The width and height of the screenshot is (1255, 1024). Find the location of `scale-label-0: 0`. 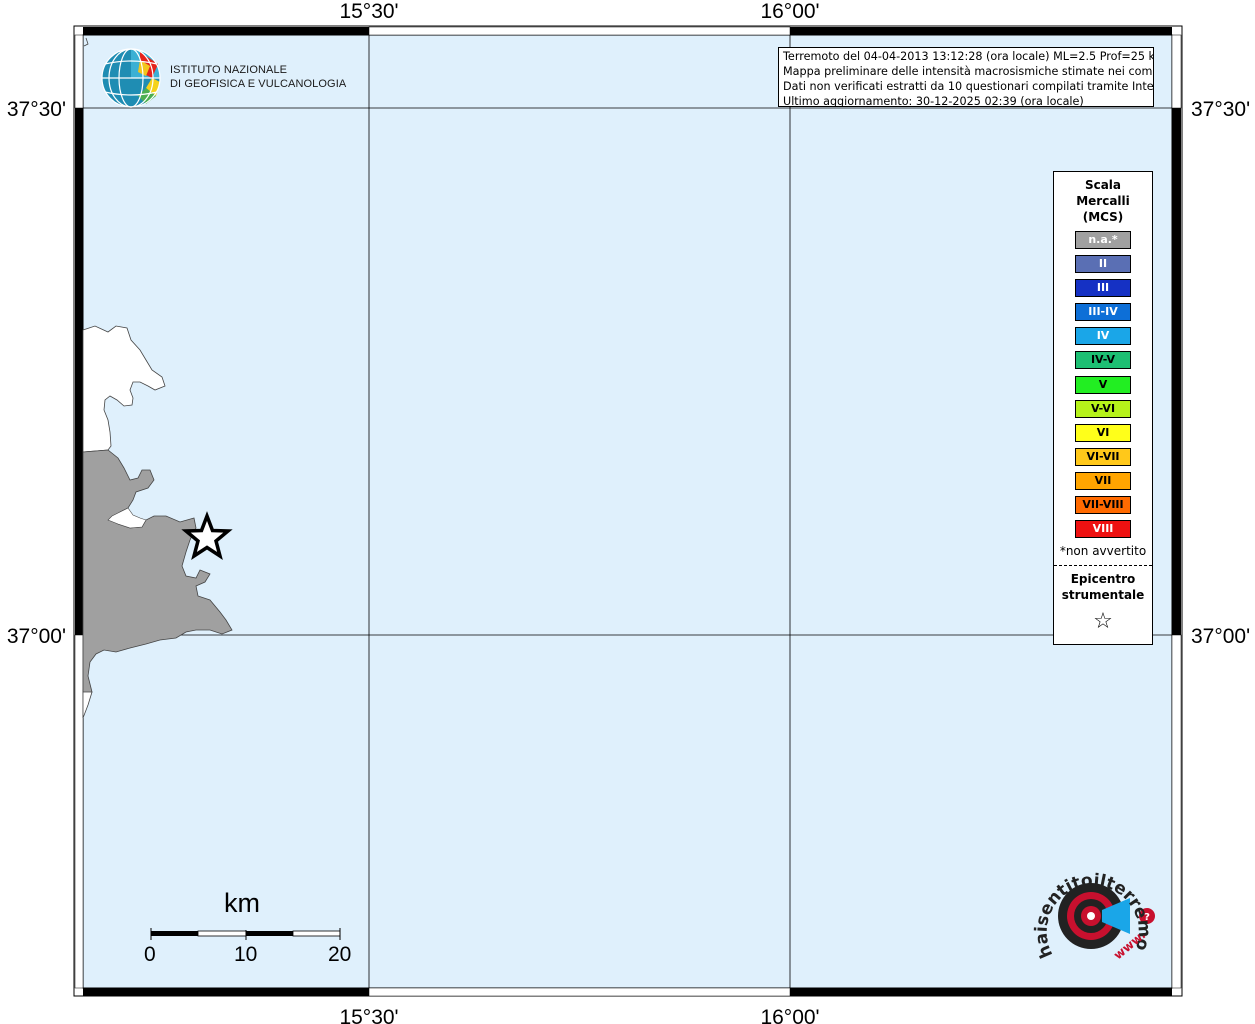

scale-label-0: 0 is located at coordinates (150, 954).